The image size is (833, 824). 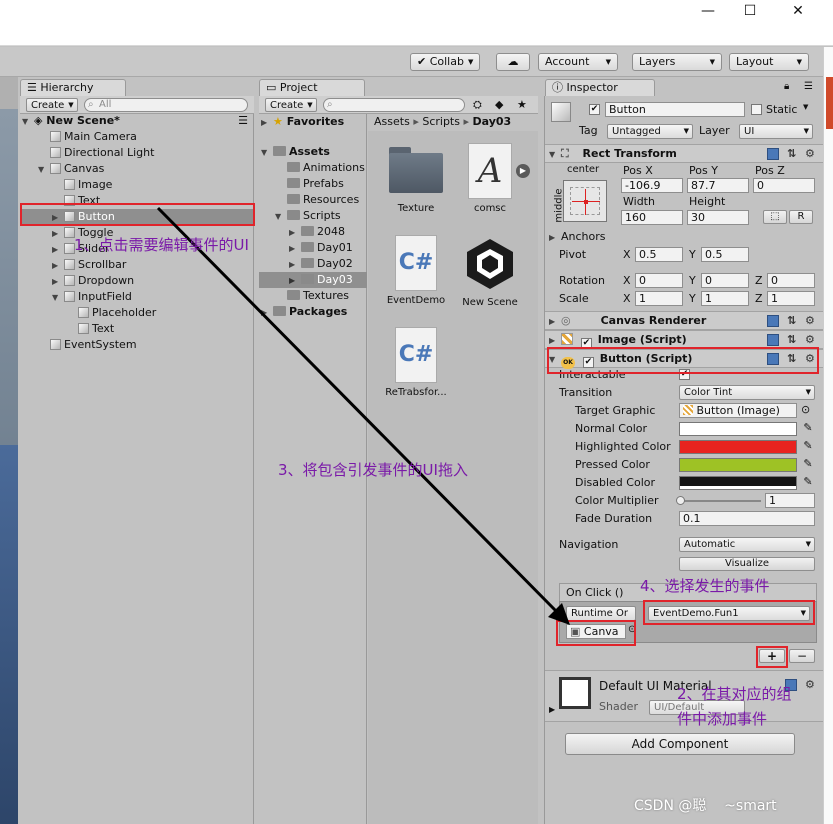 What do you see at coordinates (705, 586) in the screenshot?
I see `annotation-step4: 4、选择发生的事件` at bounding box center [705, 586].